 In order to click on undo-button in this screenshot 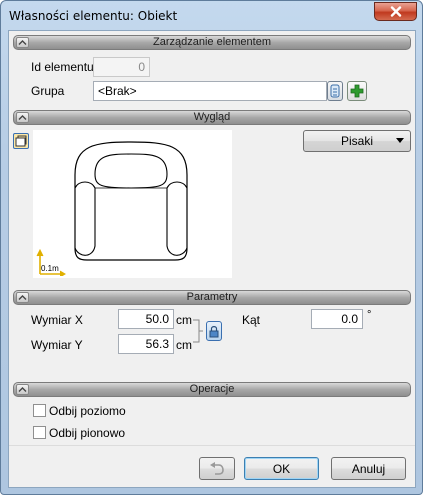, I will do `click(217, 468)`.